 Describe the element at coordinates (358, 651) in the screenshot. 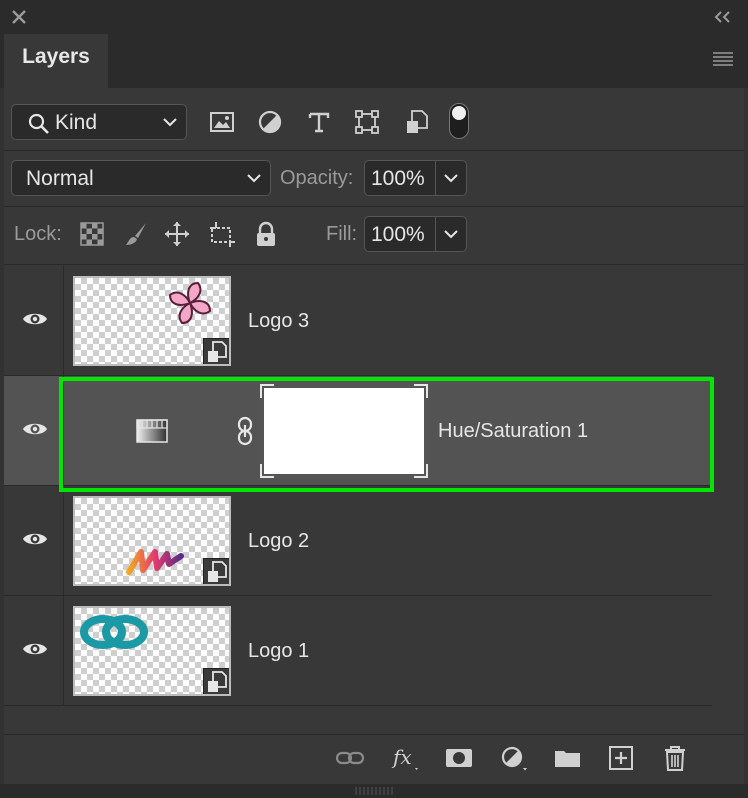

I see `layer-row-logo-1: Logo 1` at that location.